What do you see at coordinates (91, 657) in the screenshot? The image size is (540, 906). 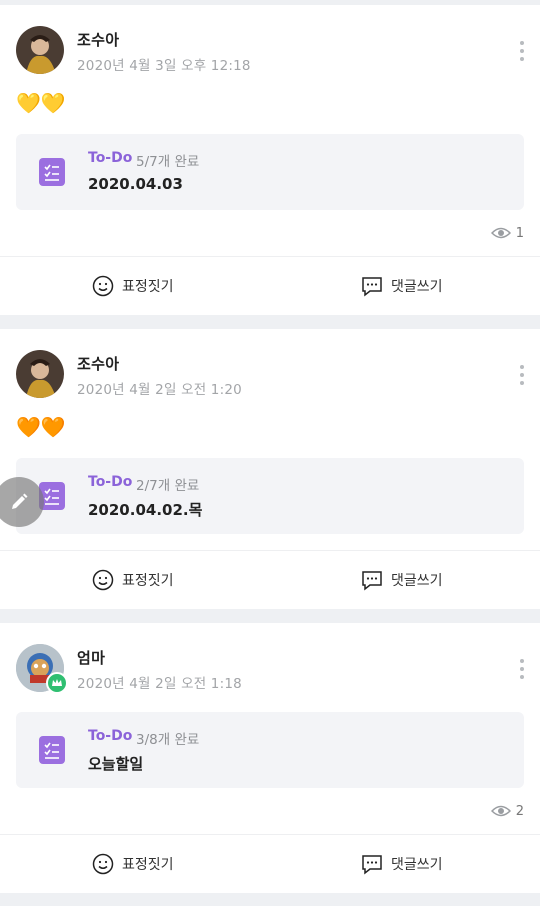 I see `author-name: 엄마` at bounding box center [91, 657].